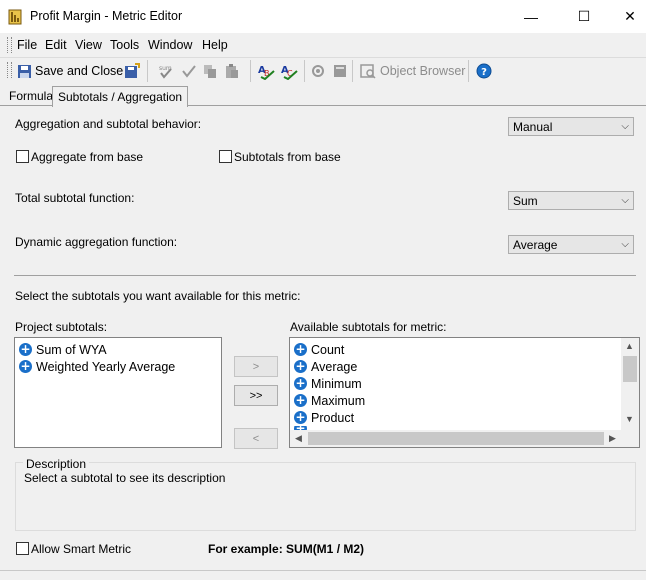 This screenshot has width=646, height=580. Describe the element at coordinates (612, 438) in the screenshot. I see `scroll-right-icon: ▶` at that location.